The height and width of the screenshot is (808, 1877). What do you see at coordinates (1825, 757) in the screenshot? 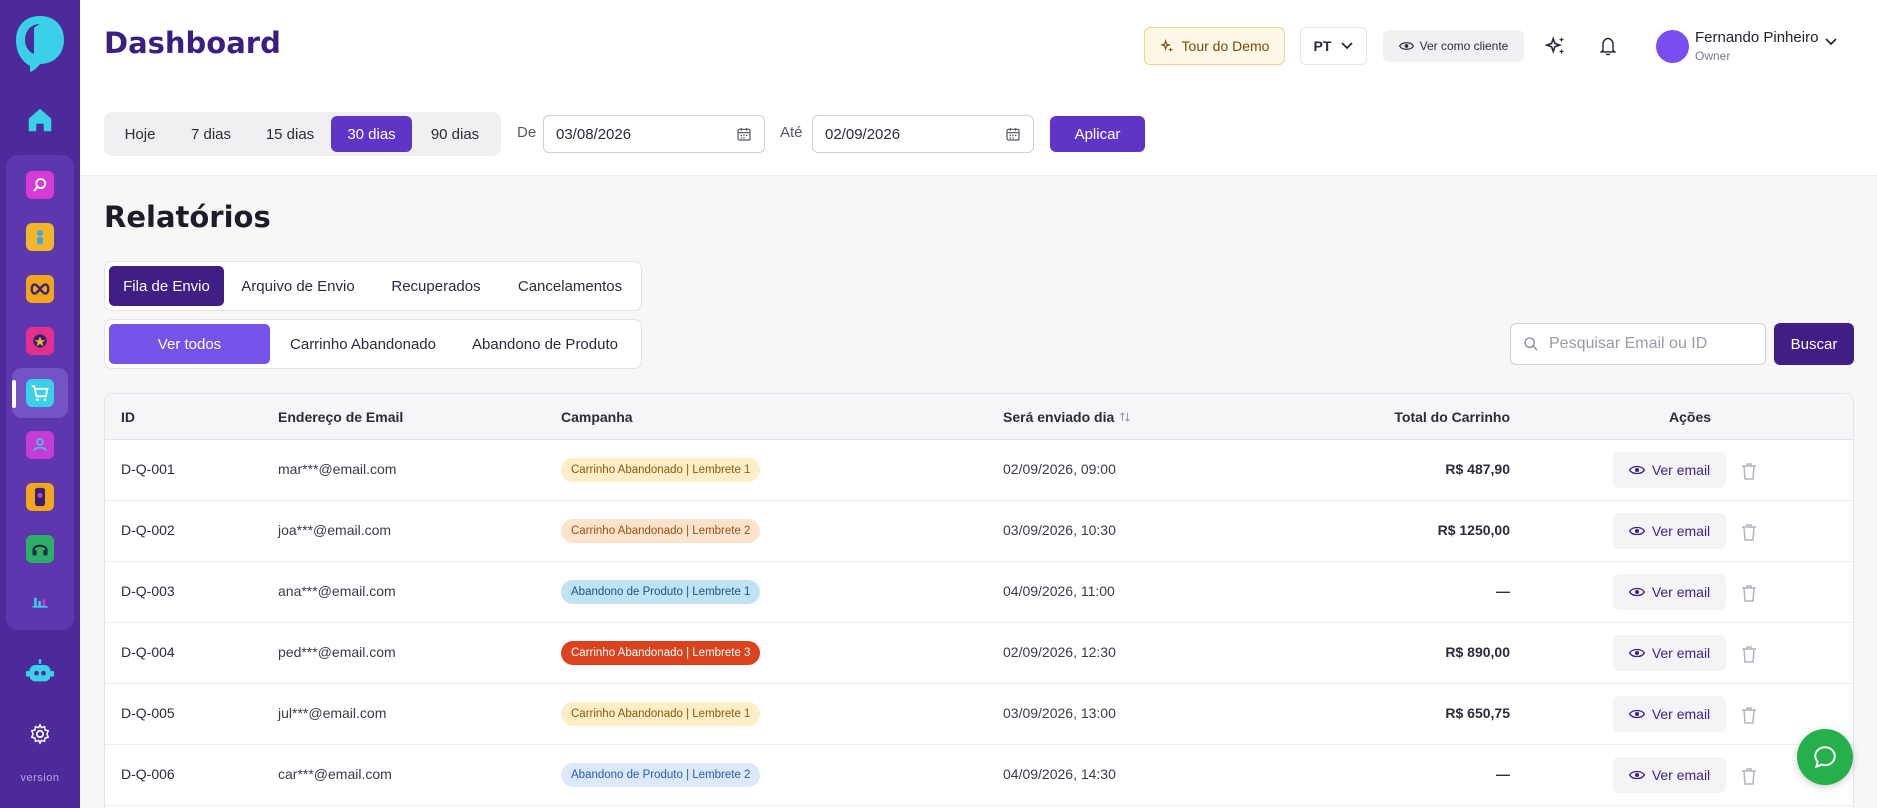
I see `chat-button` at bounding box center [1825, 757].